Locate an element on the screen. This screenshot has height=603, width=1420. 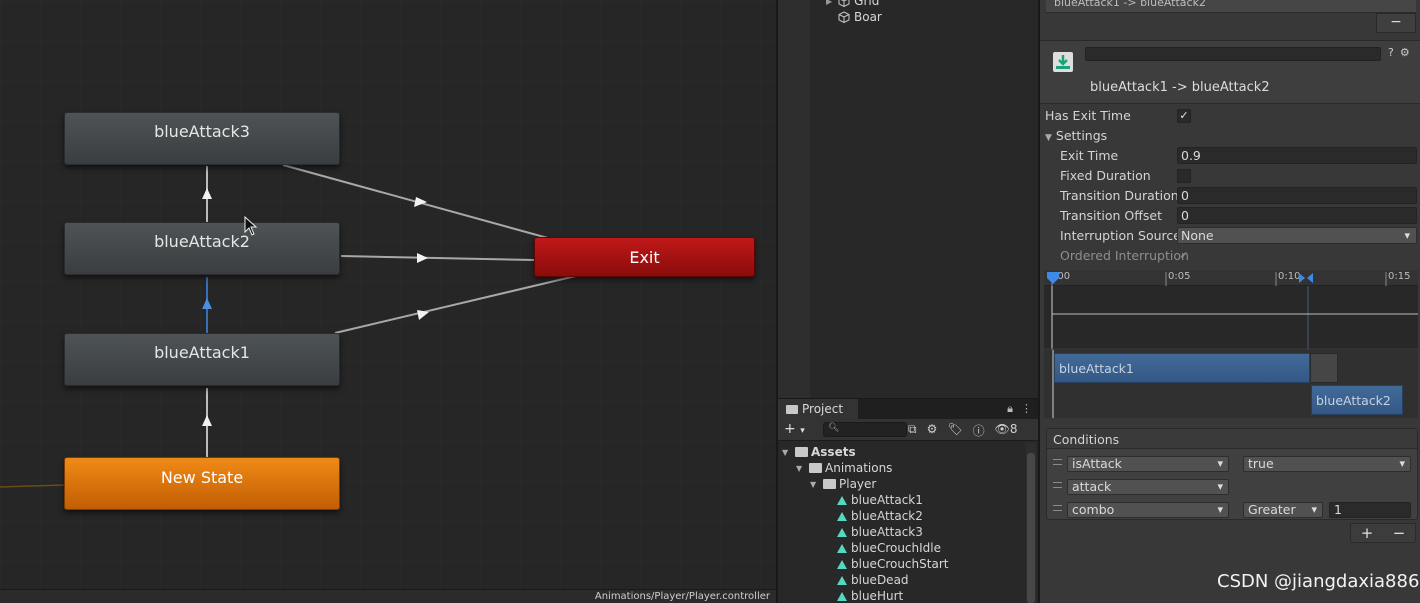
state-blueattack2: blueAttack2 is located at coordinates (202, 248).